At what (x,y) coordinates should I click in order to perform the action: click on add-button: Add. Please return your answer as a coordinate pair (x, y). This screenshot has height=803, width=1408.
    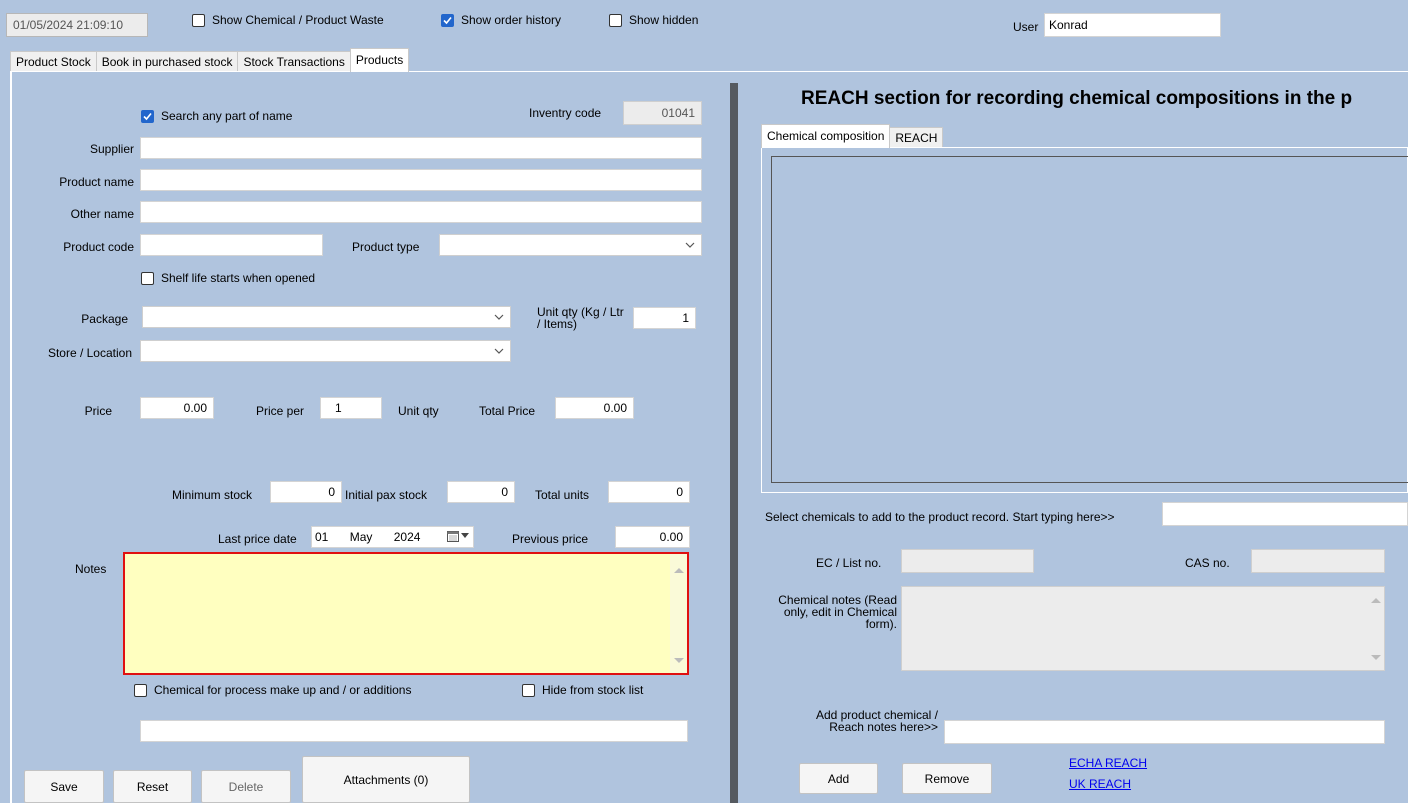
    Looking at the image, I should click on (838, 778).